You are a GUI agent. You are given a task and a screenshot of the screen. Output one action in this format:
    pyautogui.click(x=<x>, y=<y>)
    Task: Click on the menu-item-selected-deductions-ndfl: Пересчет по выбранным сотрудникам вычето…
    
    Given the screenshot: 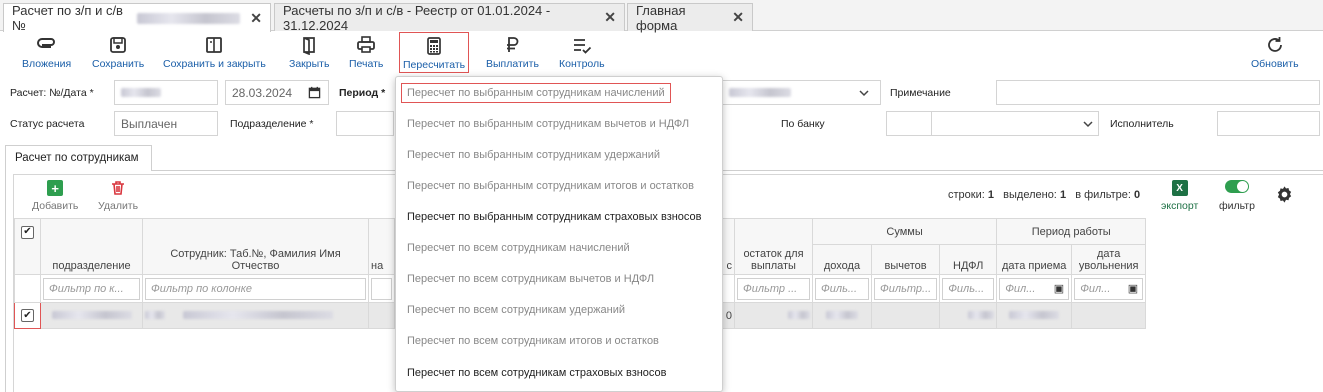 What is the action you would take?
    pyautogui.click(x=548, y=124)
    